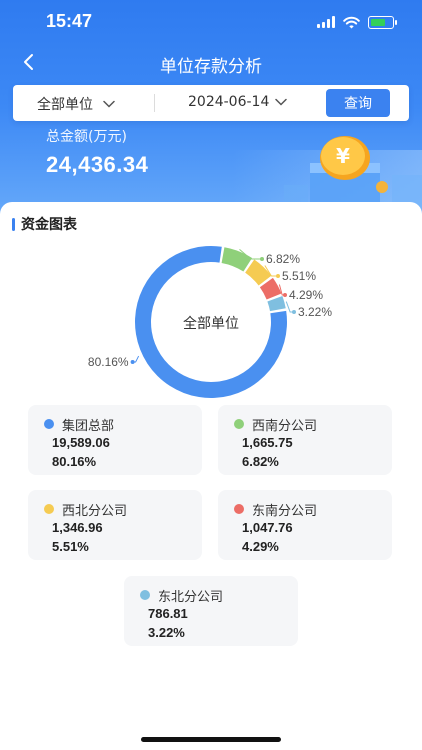  What do you see at coordinates (86, 137) in the screenshot?
I see `total-amount-label: 总金额(万元)` at bounding box center [86, 137].